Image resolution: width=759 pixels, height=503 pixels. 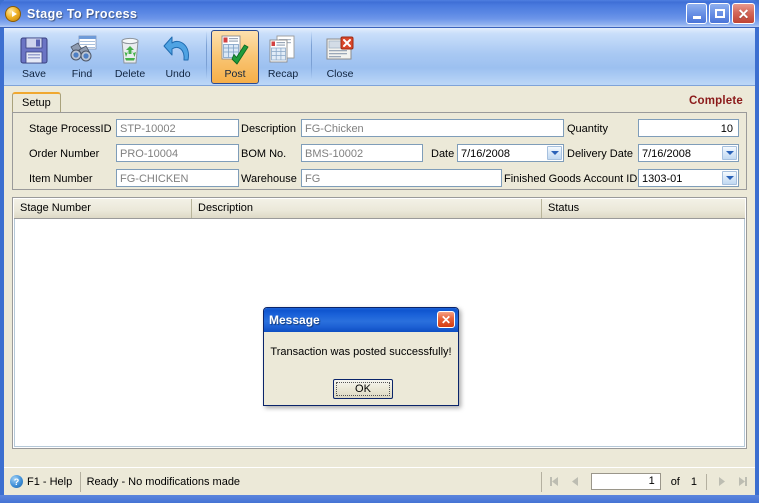 I want to click on grid-column-status: Status, so click(x=644, y=208).